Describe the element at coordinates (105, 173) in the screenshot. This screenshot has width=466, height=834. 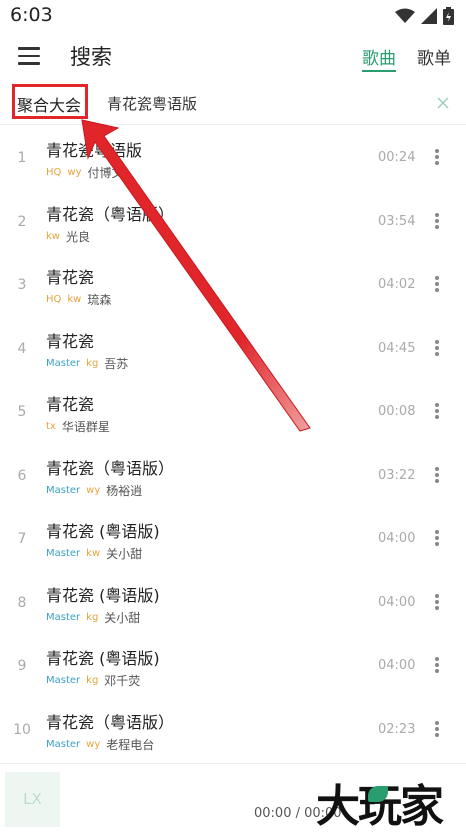
I see `song-artist: 付博文` at that location.